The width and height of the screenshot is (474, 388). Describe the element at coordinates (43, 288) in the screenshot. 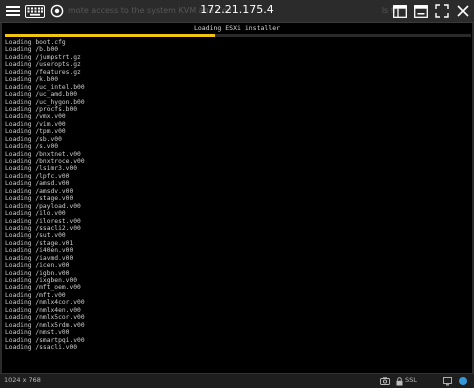

I see `console-line: Loading /mft_oem.v00` at that location.